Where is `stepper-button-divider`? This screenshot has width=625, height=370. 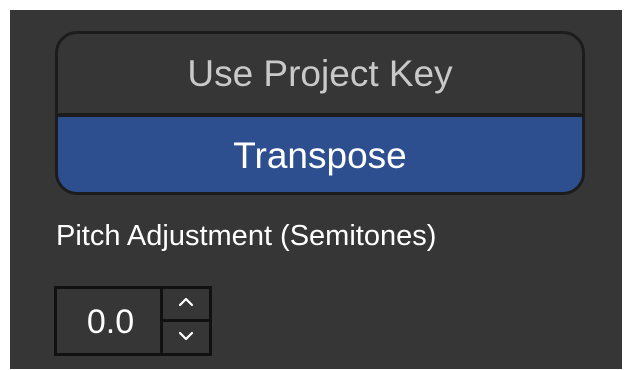
stepper-button-divider is located at coordinates (186, 320).